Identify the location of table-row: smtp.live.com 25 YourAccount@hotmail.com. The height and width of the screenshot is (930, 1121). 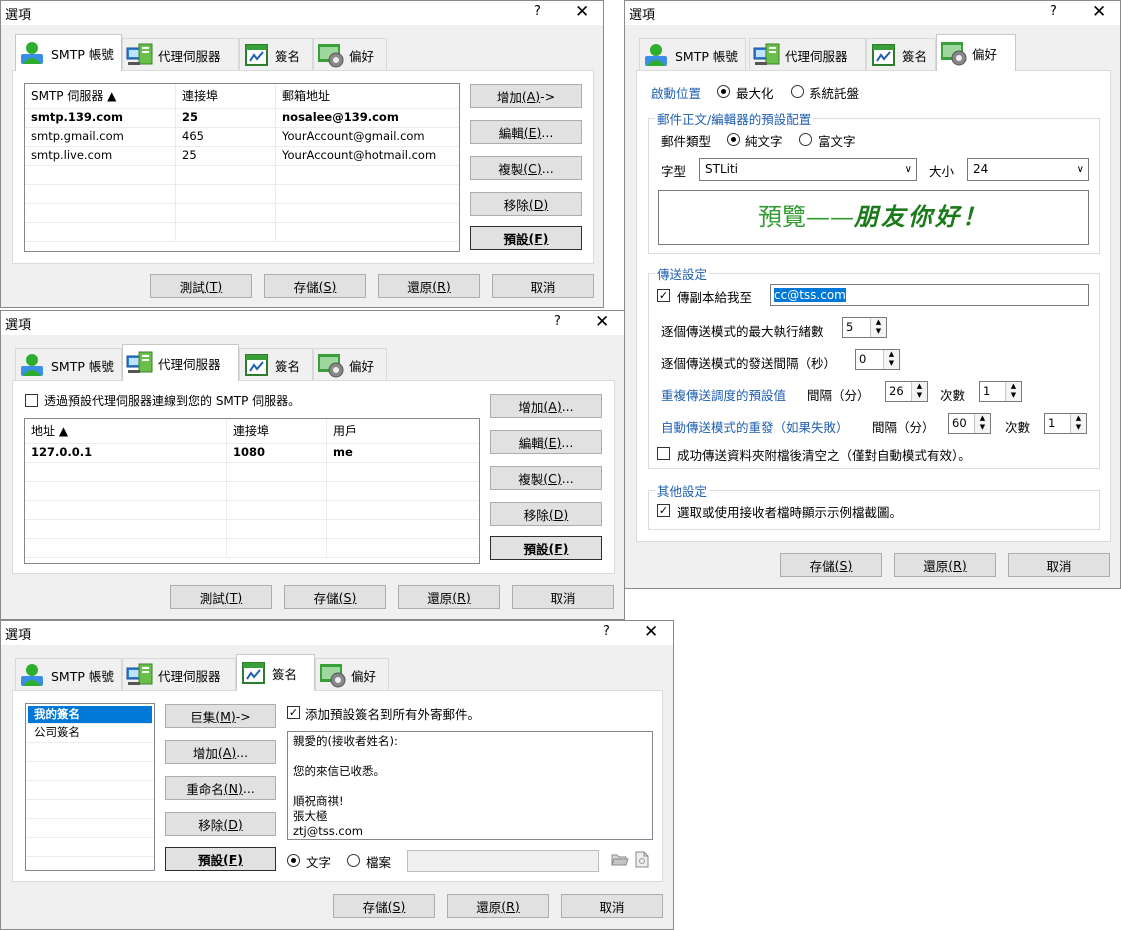
(242, 156).